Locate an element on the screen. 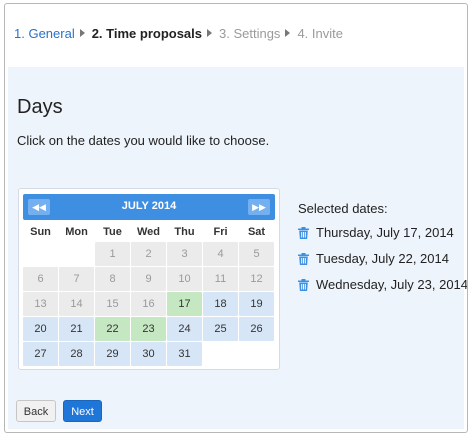 The width and height of the screenshot is (474, 437). selected-date-item: Thursday, July 17, 2014 is located at coordinates (376, 232).